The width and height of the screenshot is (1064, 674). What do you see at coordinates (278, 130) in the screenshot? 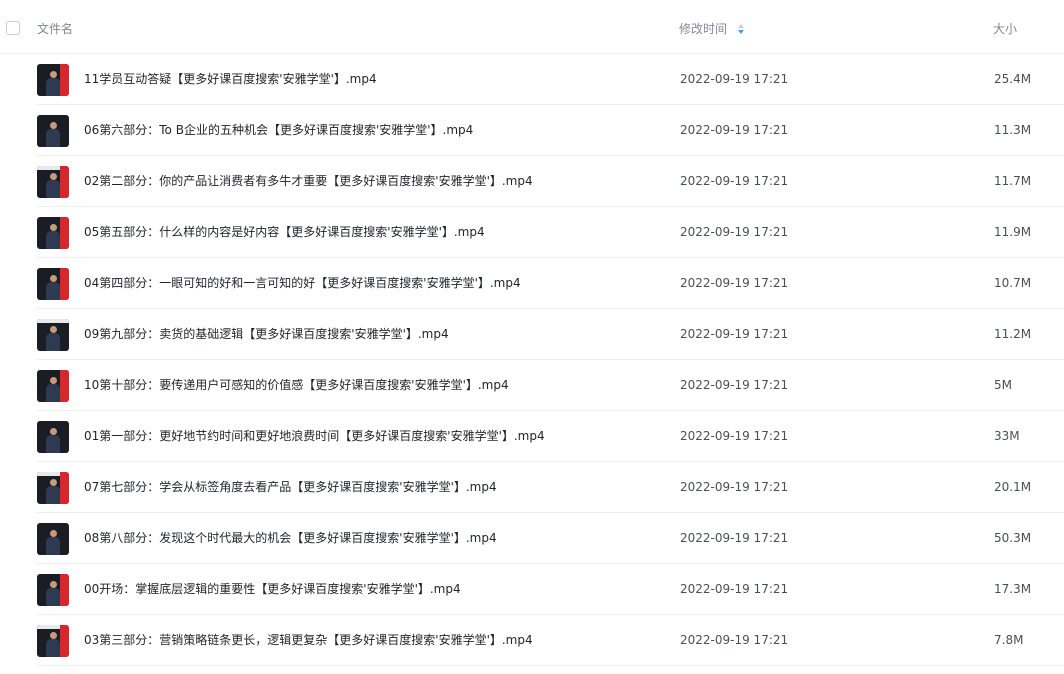
I see `file-name: 06第六部分：To B企业的五种机会【更多好课百度搜索'安雅学堂'】.mp4` at bounding box center [278, 130].